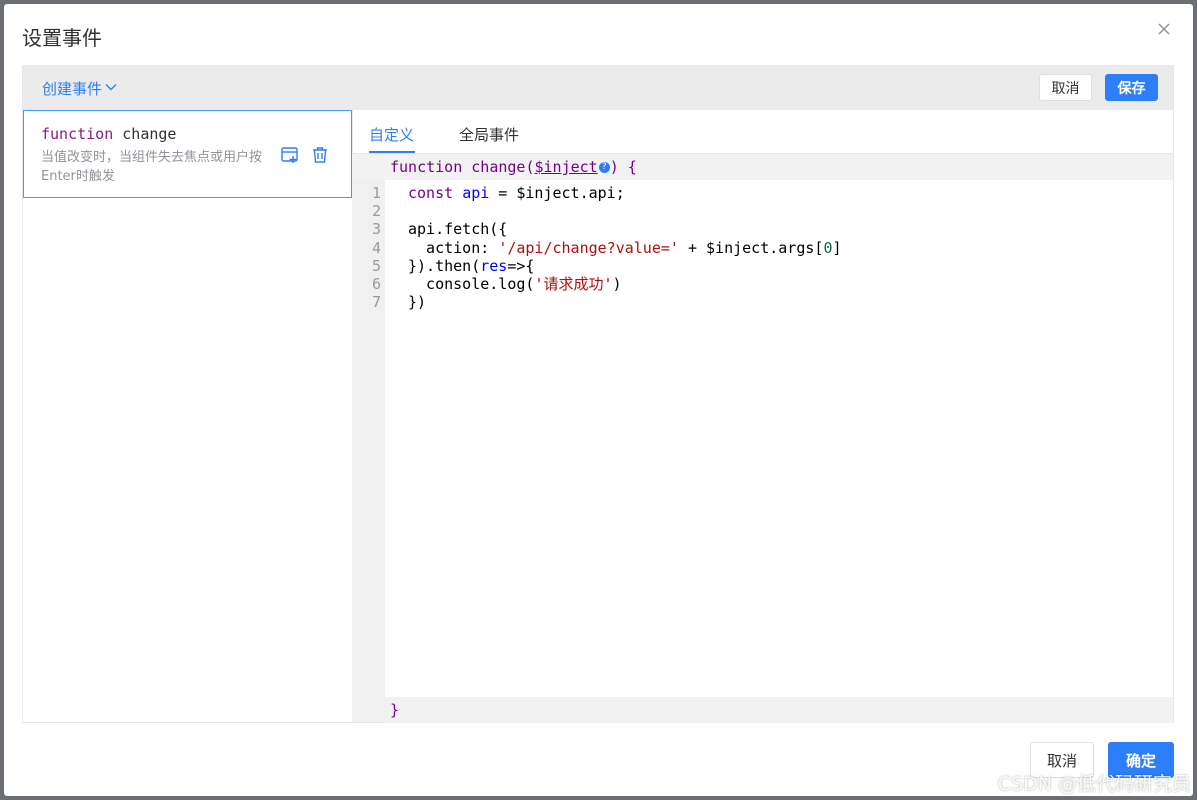  Describe the element at coordinates (458, 229) in the screenshot. I see `code-line: api.fetch({` at that location.